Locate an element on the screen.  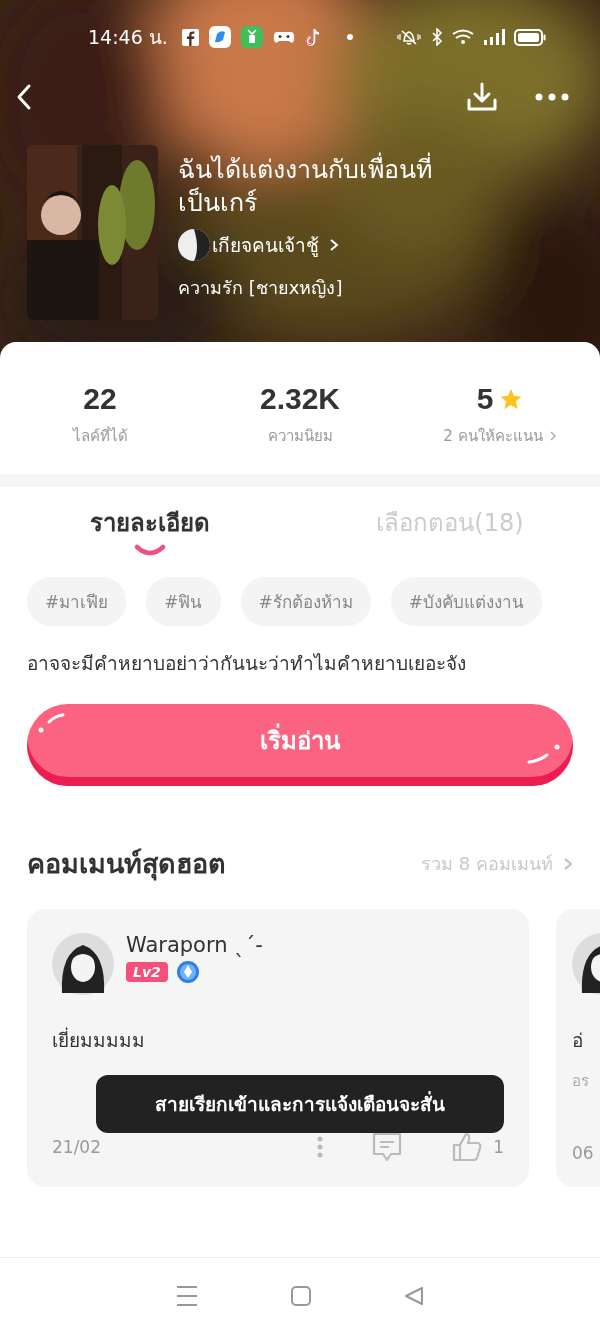
comment-subtitle: อร is located at coordinates (581, 1081).